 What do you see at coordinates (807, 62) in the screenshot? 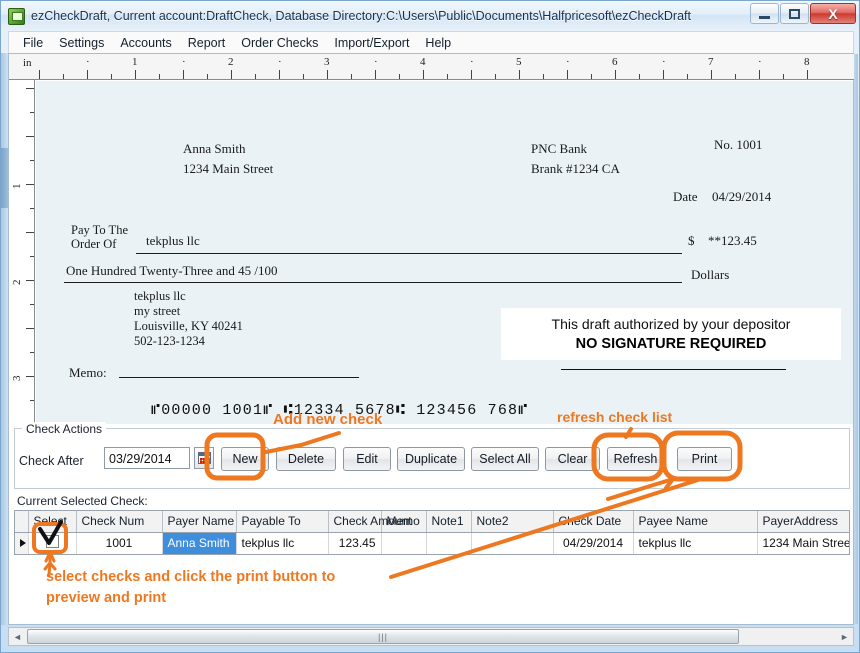
I see `ruler-label-8: 8` at bounding box center [807, 62].